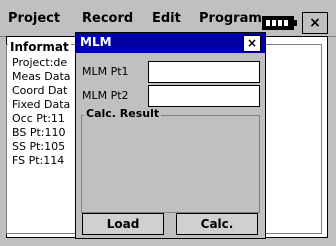  What do you see at coordinates (40, 90) in the screenshot?
I see `info-line-coord: Coord Dat` at bounding box center [40, 90].